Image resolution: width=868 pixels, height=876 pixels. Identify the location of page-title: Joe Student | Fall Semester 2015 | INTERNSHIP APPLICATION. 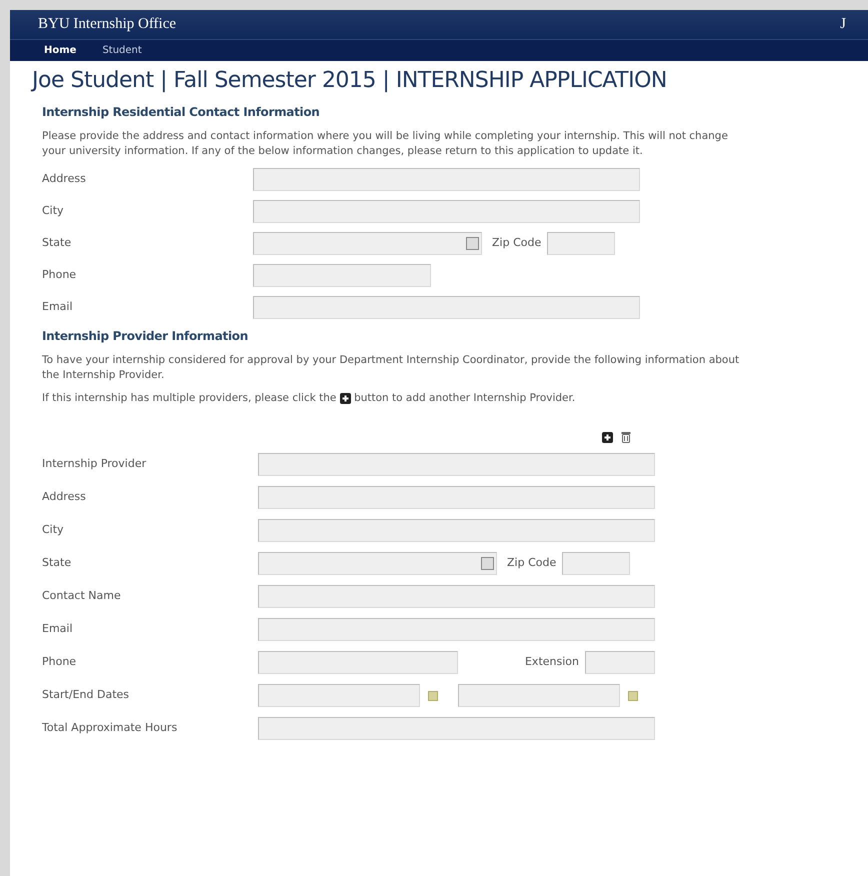
(350, 81).